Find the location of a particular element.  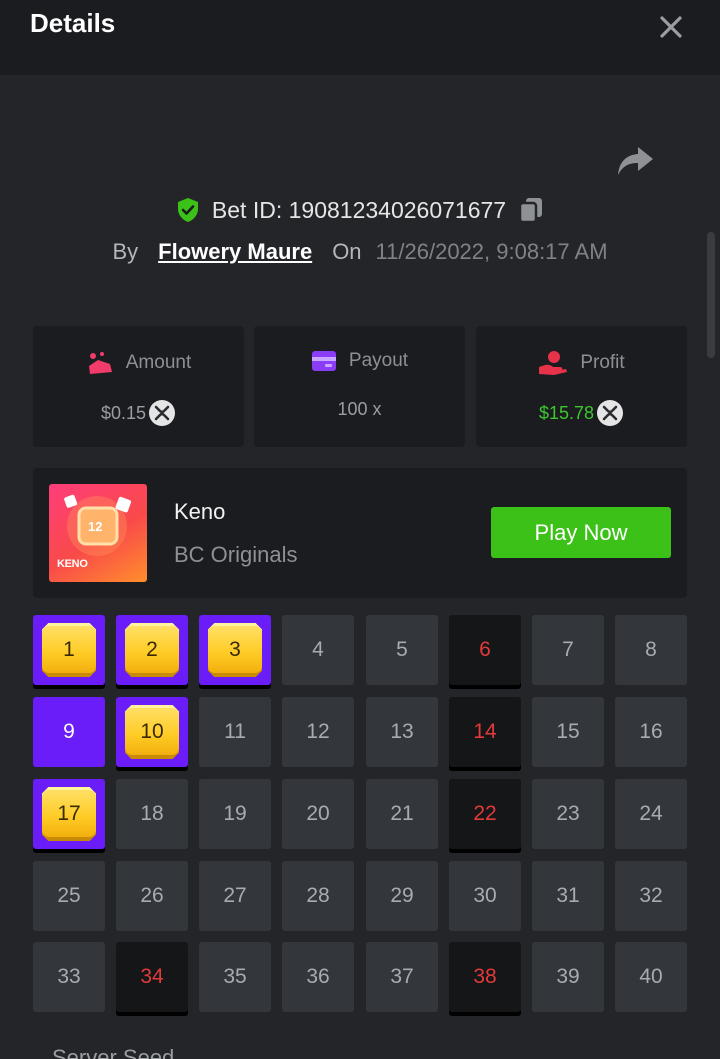

amount-card: Amount $0.15 is located at coordinates (138, 386).